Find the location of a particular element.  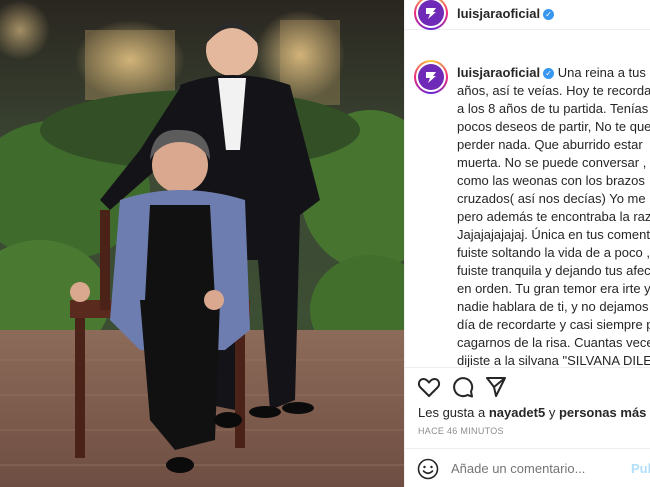

caption-line: perder nada. Que aburrido estar is located at coordinates (550, 144).